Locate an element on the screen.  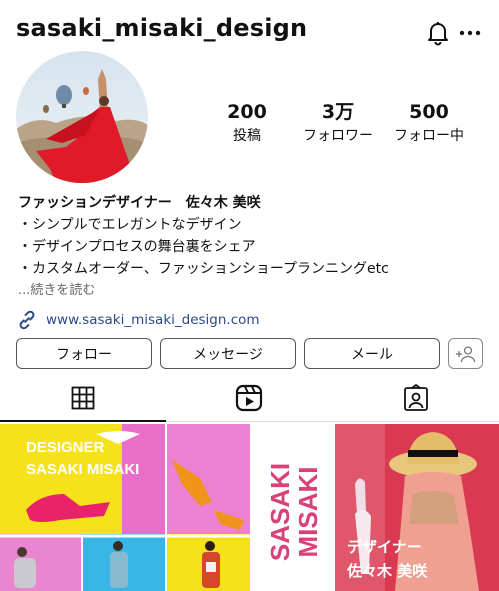
tab-posts is located at coordinates (83, 397).